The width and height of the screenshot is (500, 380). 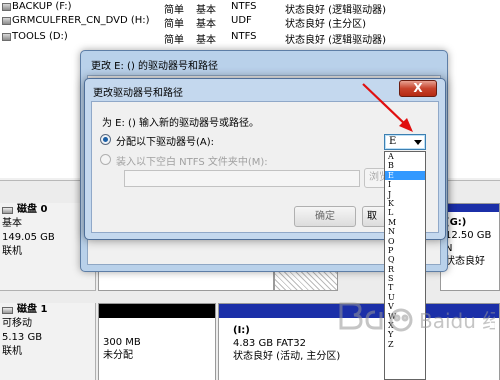 I want to click on volume-status: 状态良好 (主分区), so click(x=325, y=24).